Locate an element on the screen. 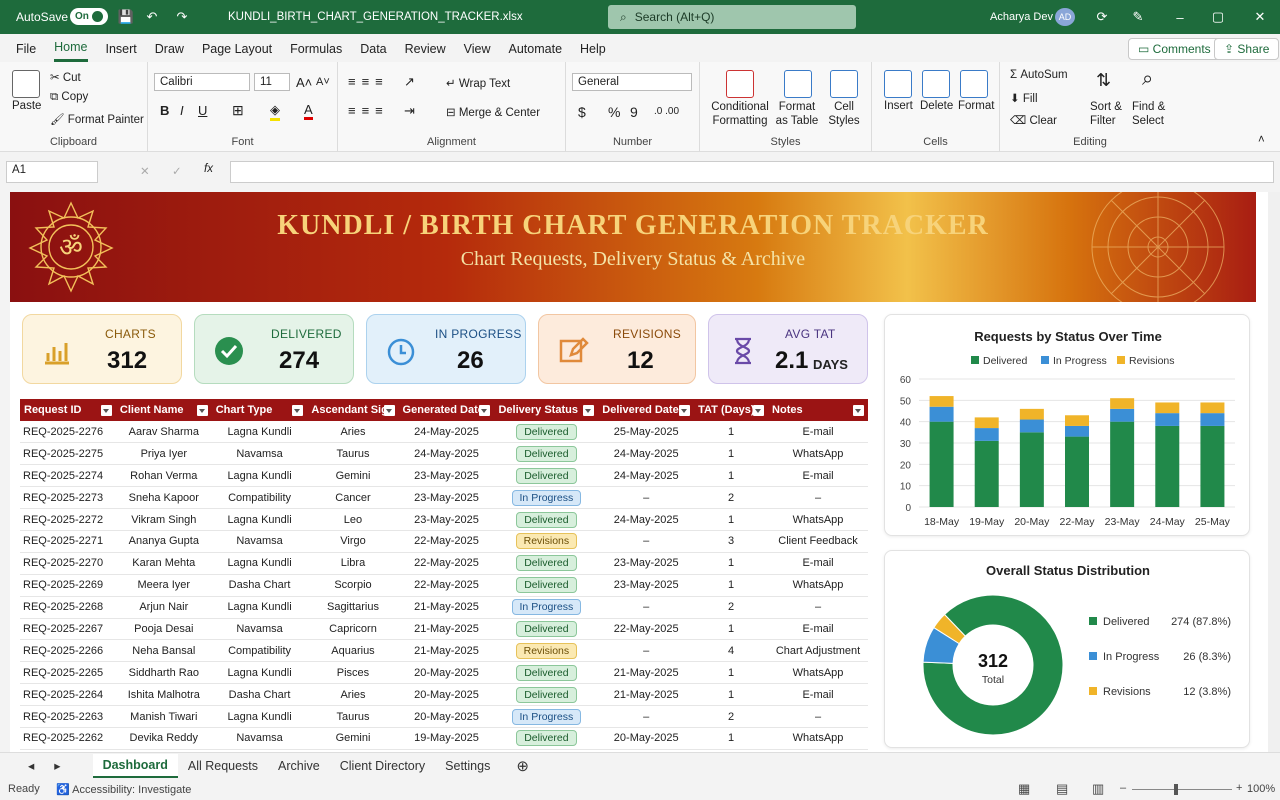  table-cell: Dasha Chart is located at coordinates (259, 585).